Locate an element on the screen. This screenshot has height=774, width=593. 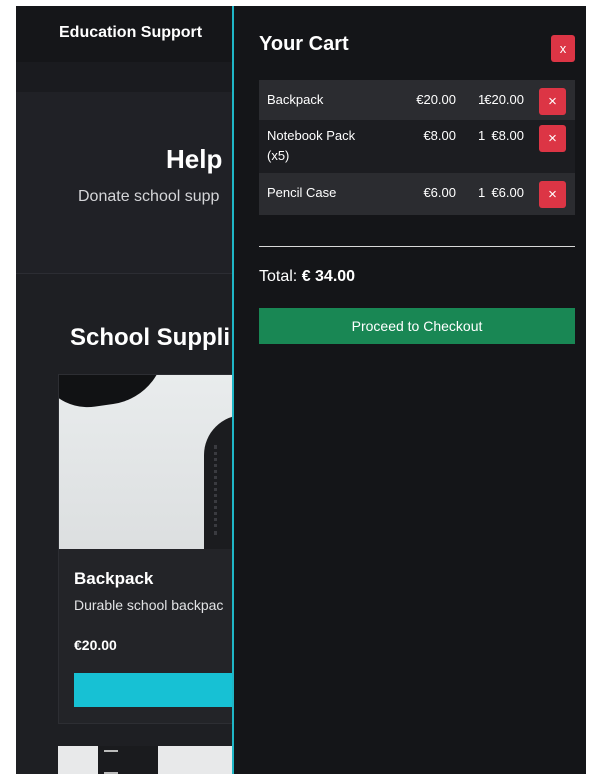
backpack-strap-graphic is located at coordinates (116, 394).